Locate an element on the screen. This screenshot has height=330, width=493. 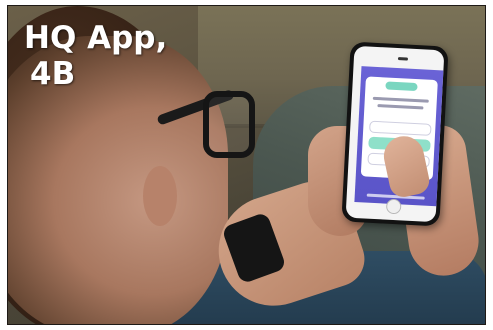
glasses-lens is located at coordinates (229, 124).